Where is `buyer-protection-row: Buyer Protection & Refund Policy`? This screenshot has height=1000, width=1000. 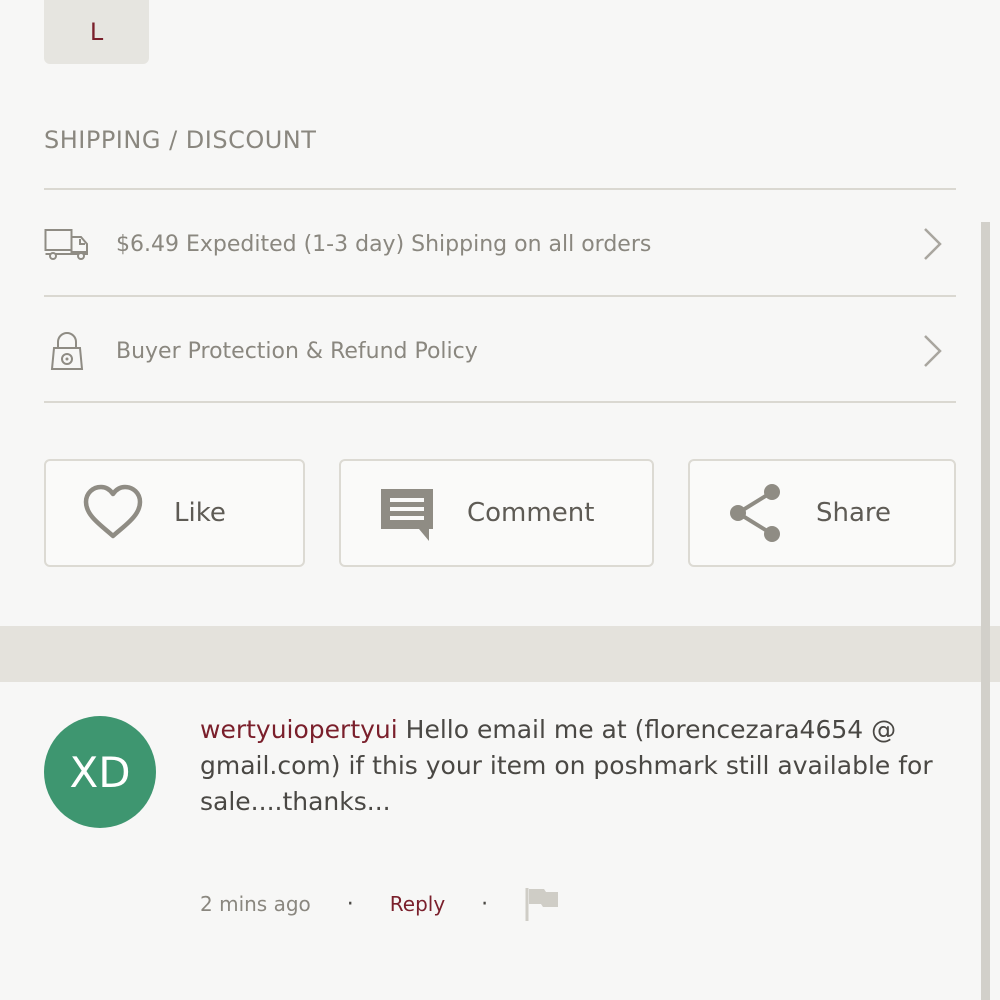
buyer-protection-row: Buyer Protection & Refund Policy is located at coordinates (500, 351).